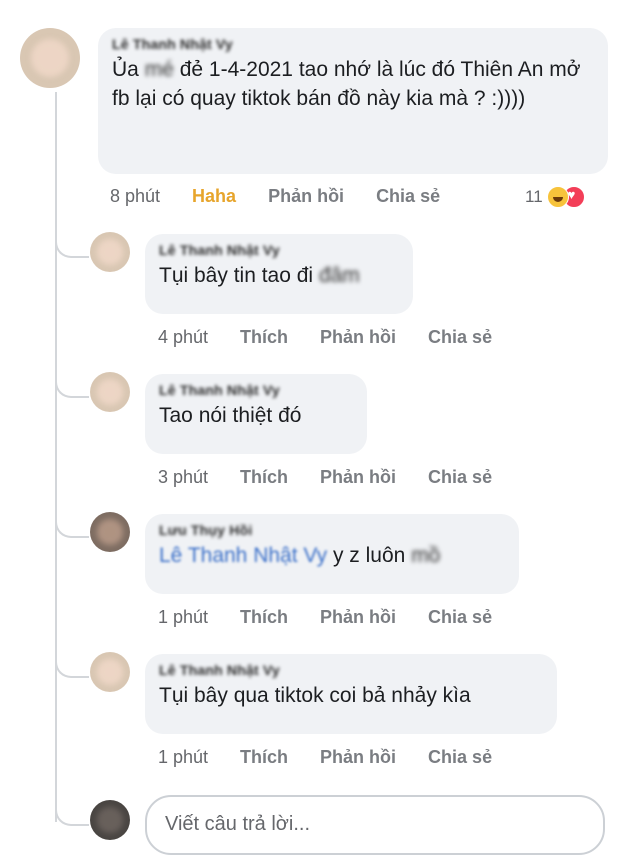 Image resolution: width=620 pixels, height=855 pixels. Describe the element at coordinates (135, 196) in the screenshot. I see `comment-time: 8 phút` at that location.